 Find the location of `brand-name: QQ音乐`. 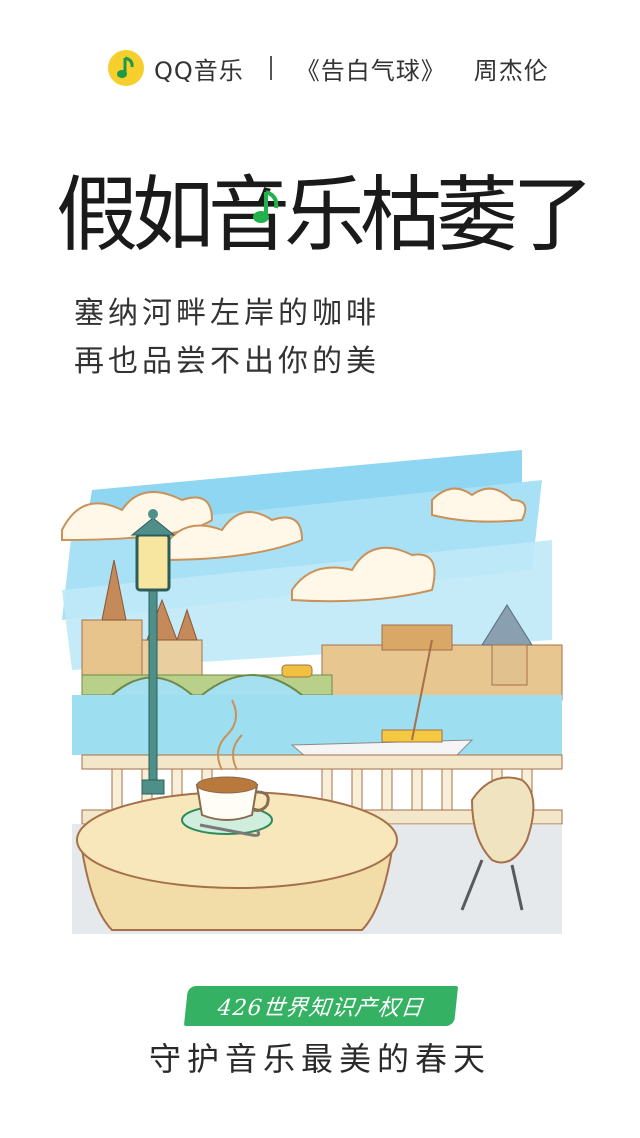

brand-name: QQ音乐 is located at coordinates (199, 70).